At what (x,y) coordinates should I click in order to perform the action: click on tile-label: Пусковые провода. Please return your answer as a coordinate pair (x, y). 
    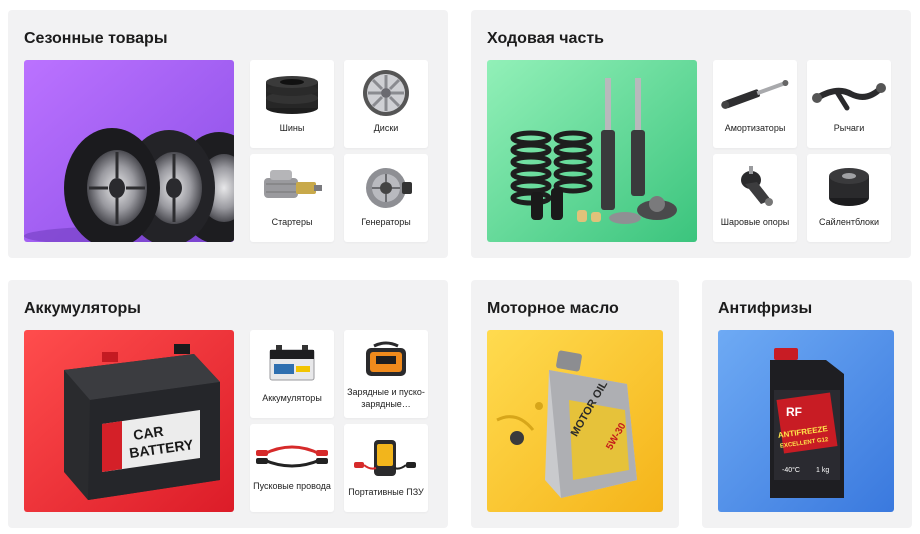
    Looking at the image, I should click on (292, 486).